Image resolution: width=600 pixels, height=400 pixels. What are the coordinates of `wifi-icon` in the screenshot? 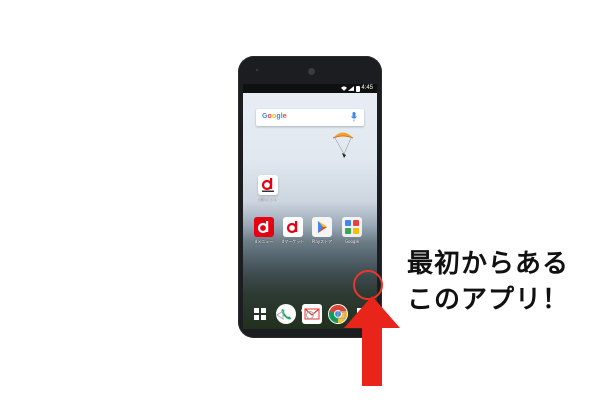 It's located at (344, 88).